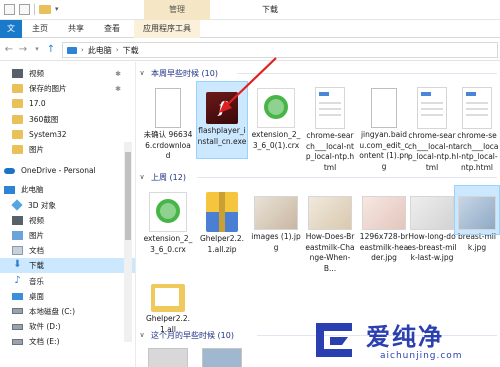  I want to click on file-item: Ghelper2.2.1.all.zip, so click(222, 220).